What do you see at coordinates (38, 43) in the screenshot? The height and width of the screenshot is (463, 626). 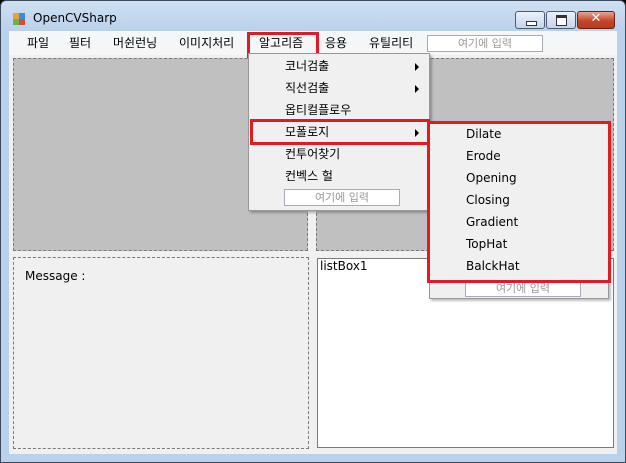 I see `menu-file: 파일` at bounding box center [38, 43].